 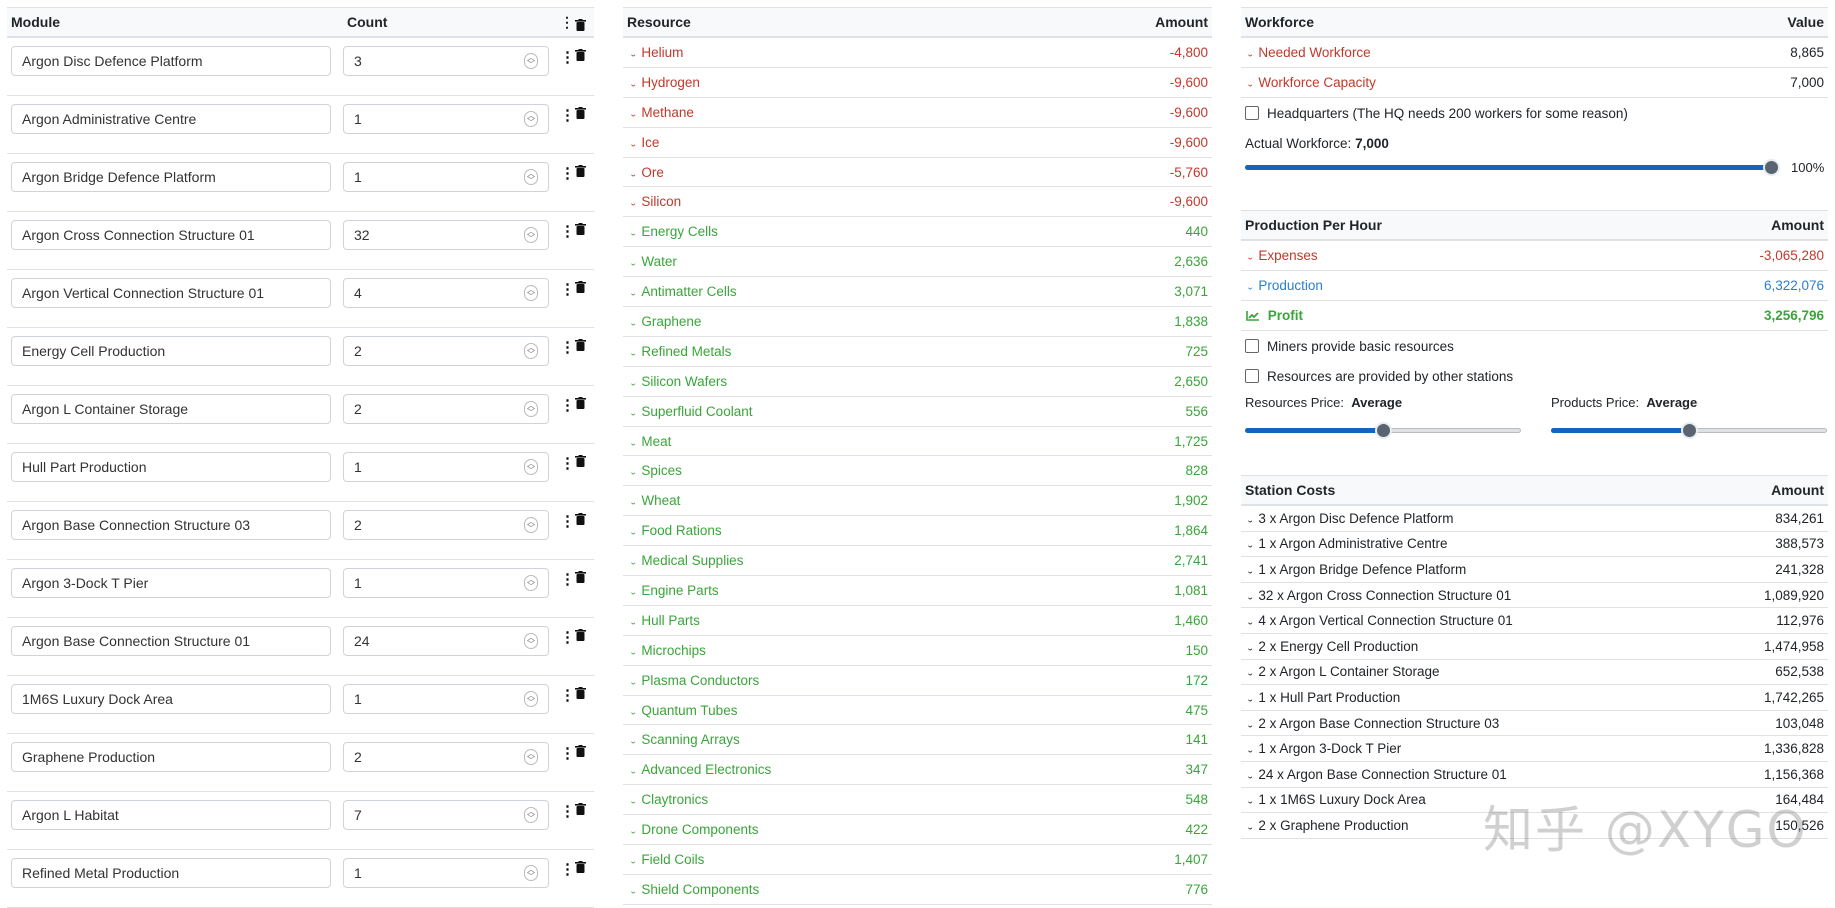 I want to click on module-count-input: 24 ︿ ﹀, so click(x=446, y=641).